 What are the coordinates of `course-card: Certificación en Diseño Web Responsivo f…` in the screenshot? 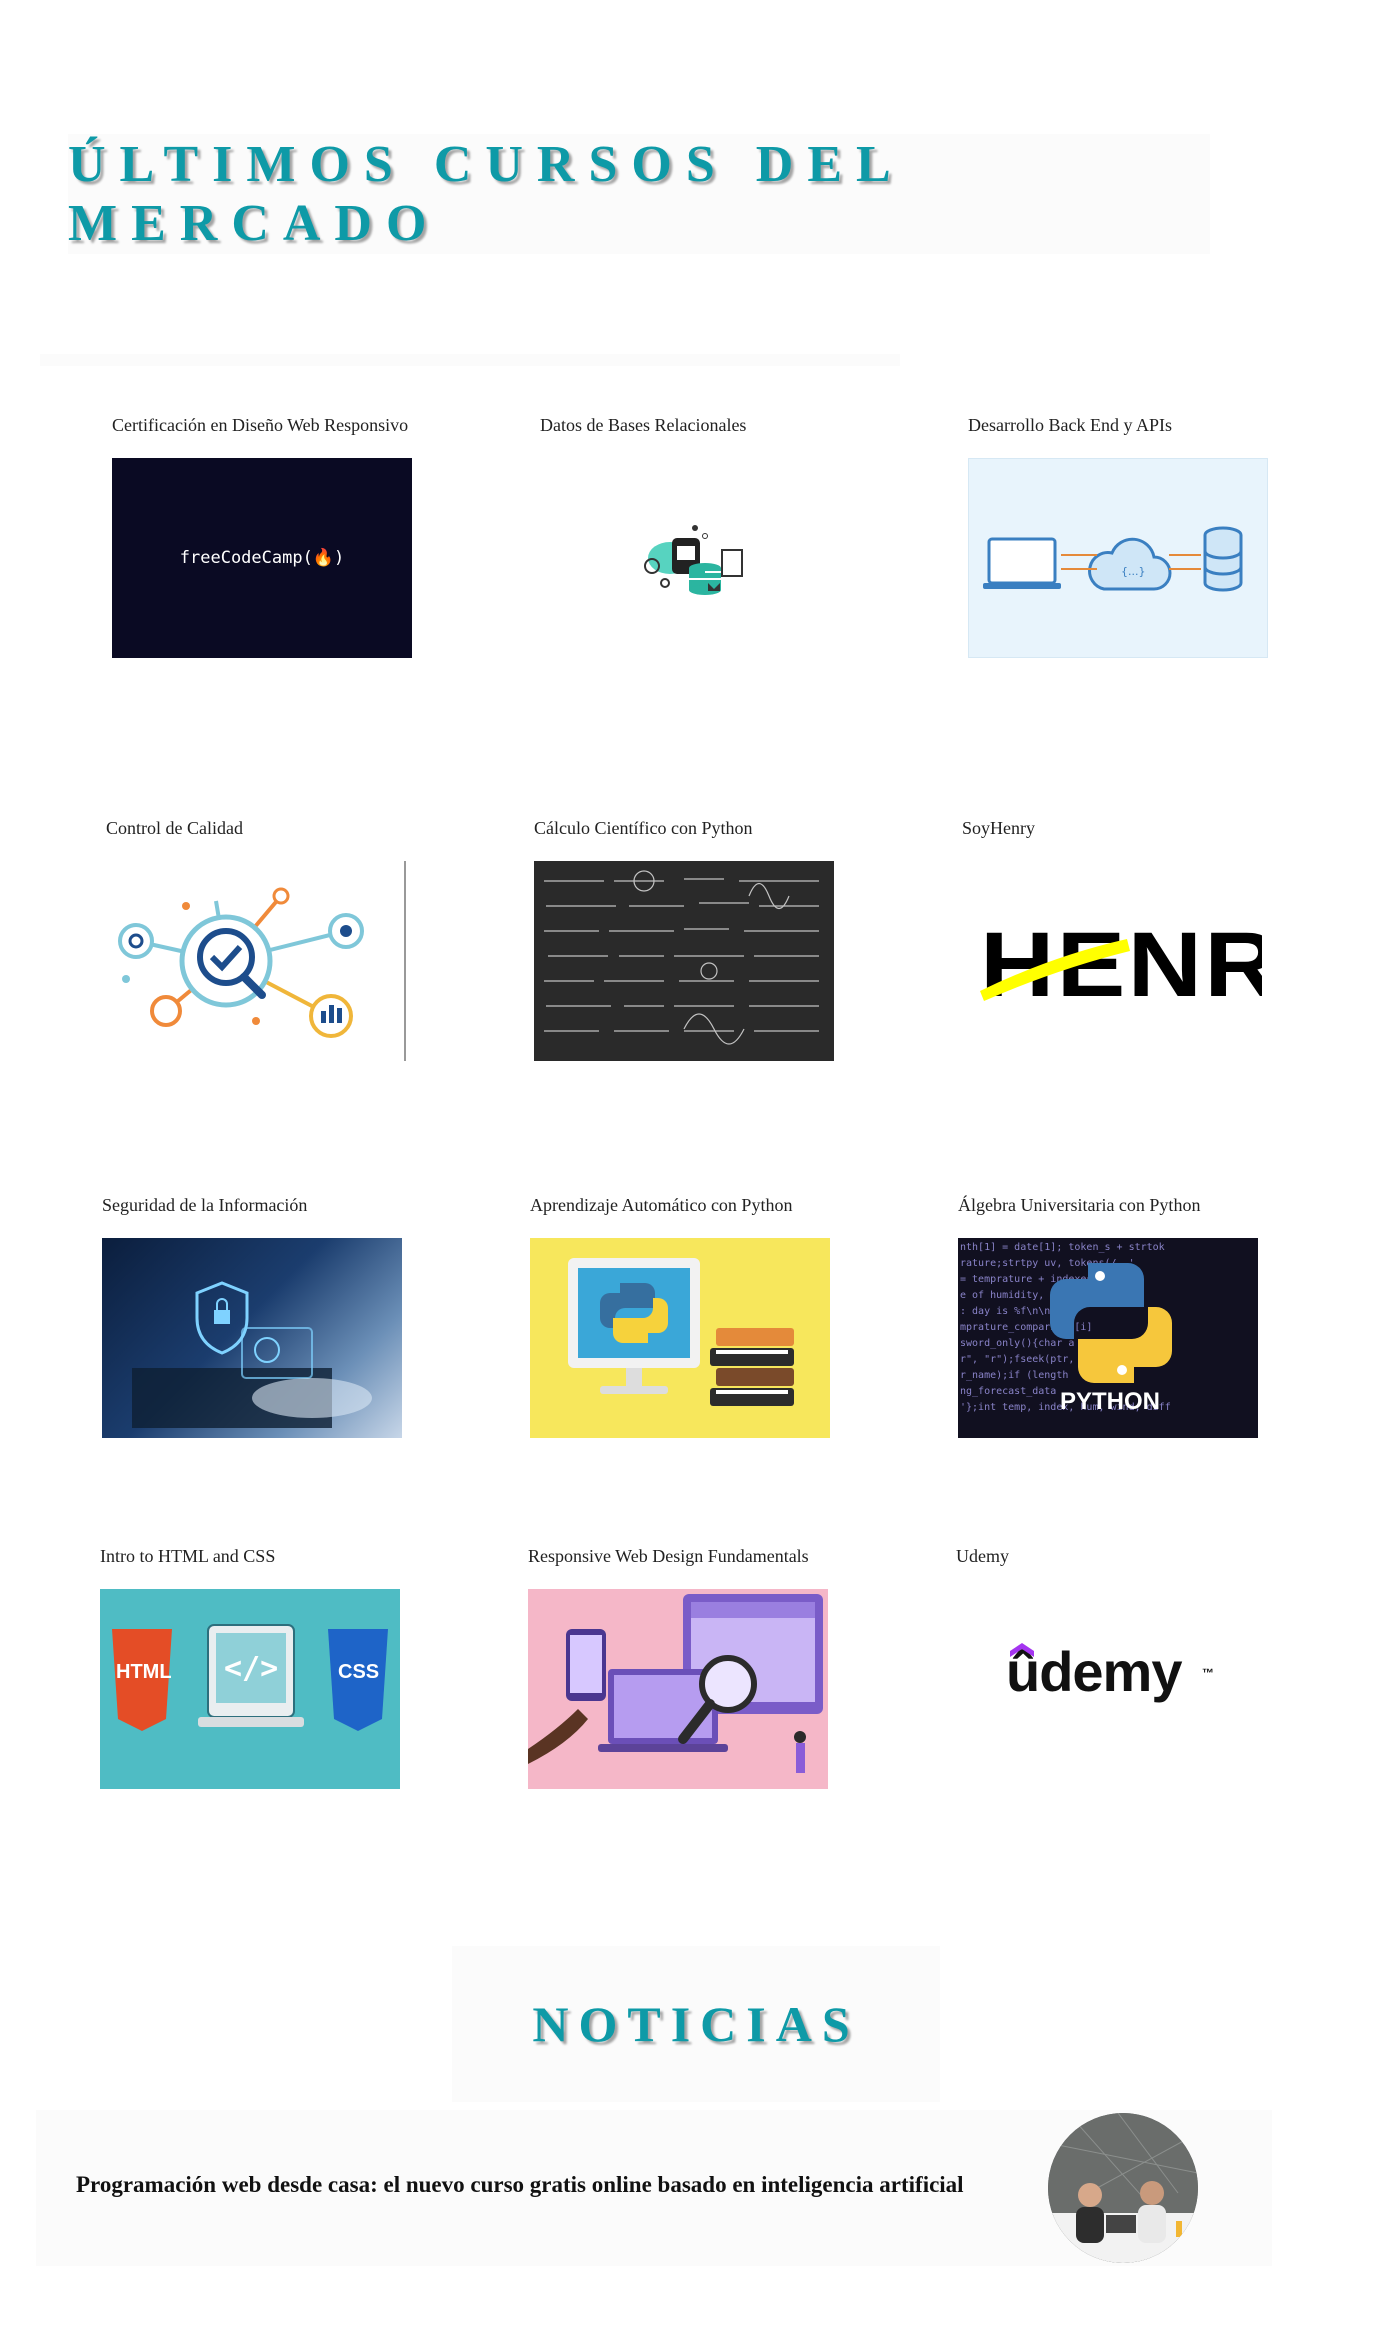 It's located at (277, 535).